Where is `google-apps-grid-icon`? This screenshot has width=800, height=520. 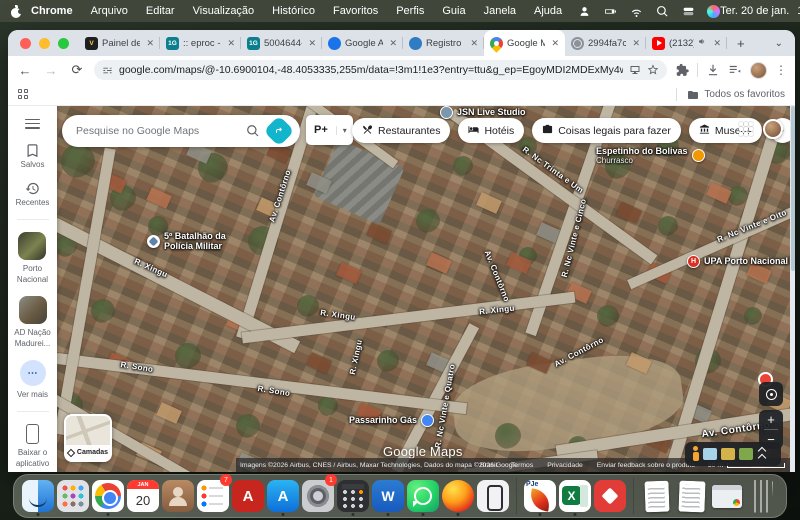 google-apps-grid-icon is located at coordinates (746, 129).